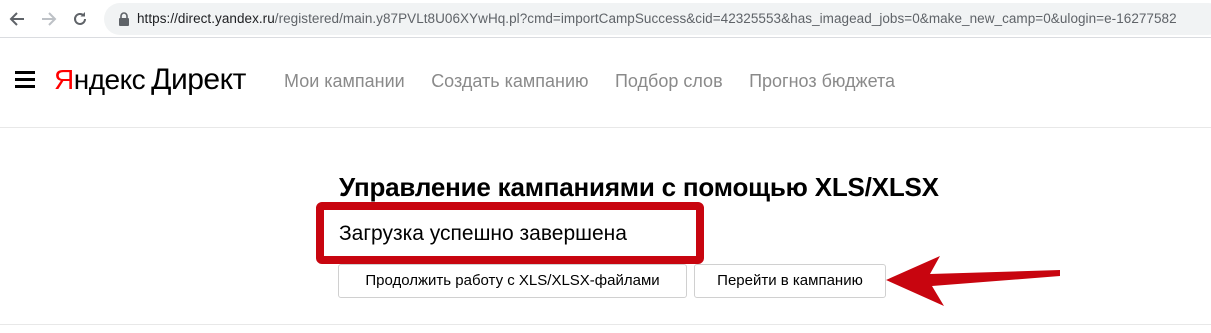  I want to click on annotation-arrow-icon, so click(973, 281).